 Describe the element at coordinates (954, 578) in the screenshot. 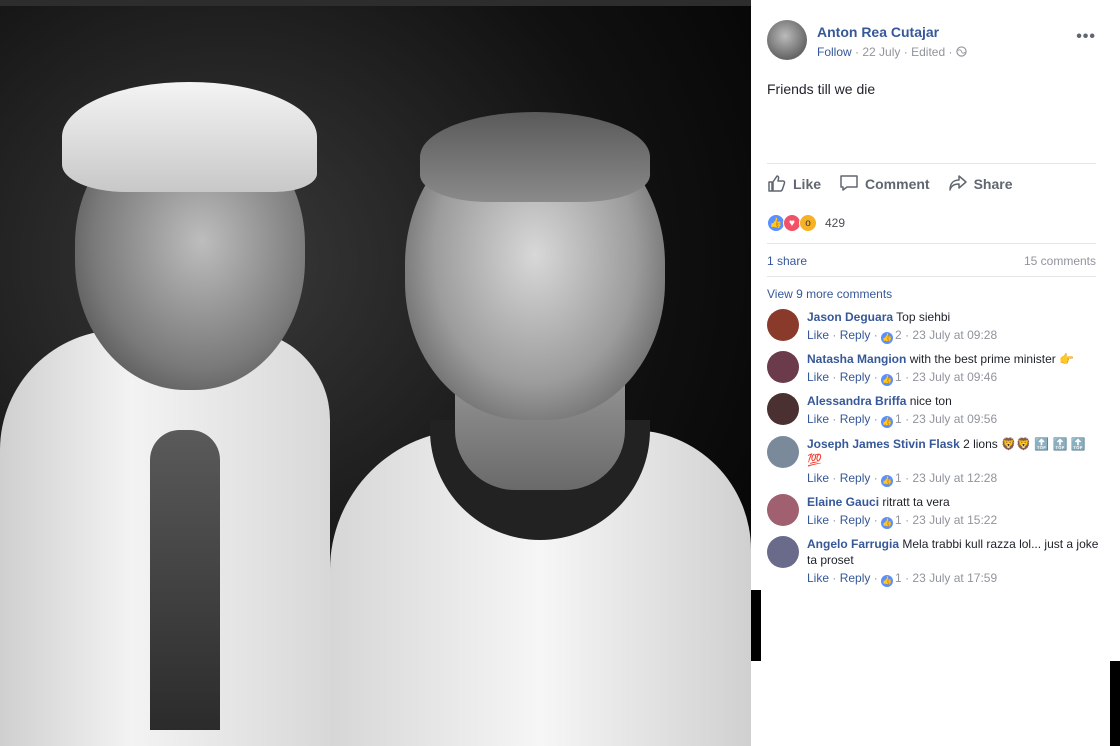

I see `comment-time: 23 July at 17:59` at that location.